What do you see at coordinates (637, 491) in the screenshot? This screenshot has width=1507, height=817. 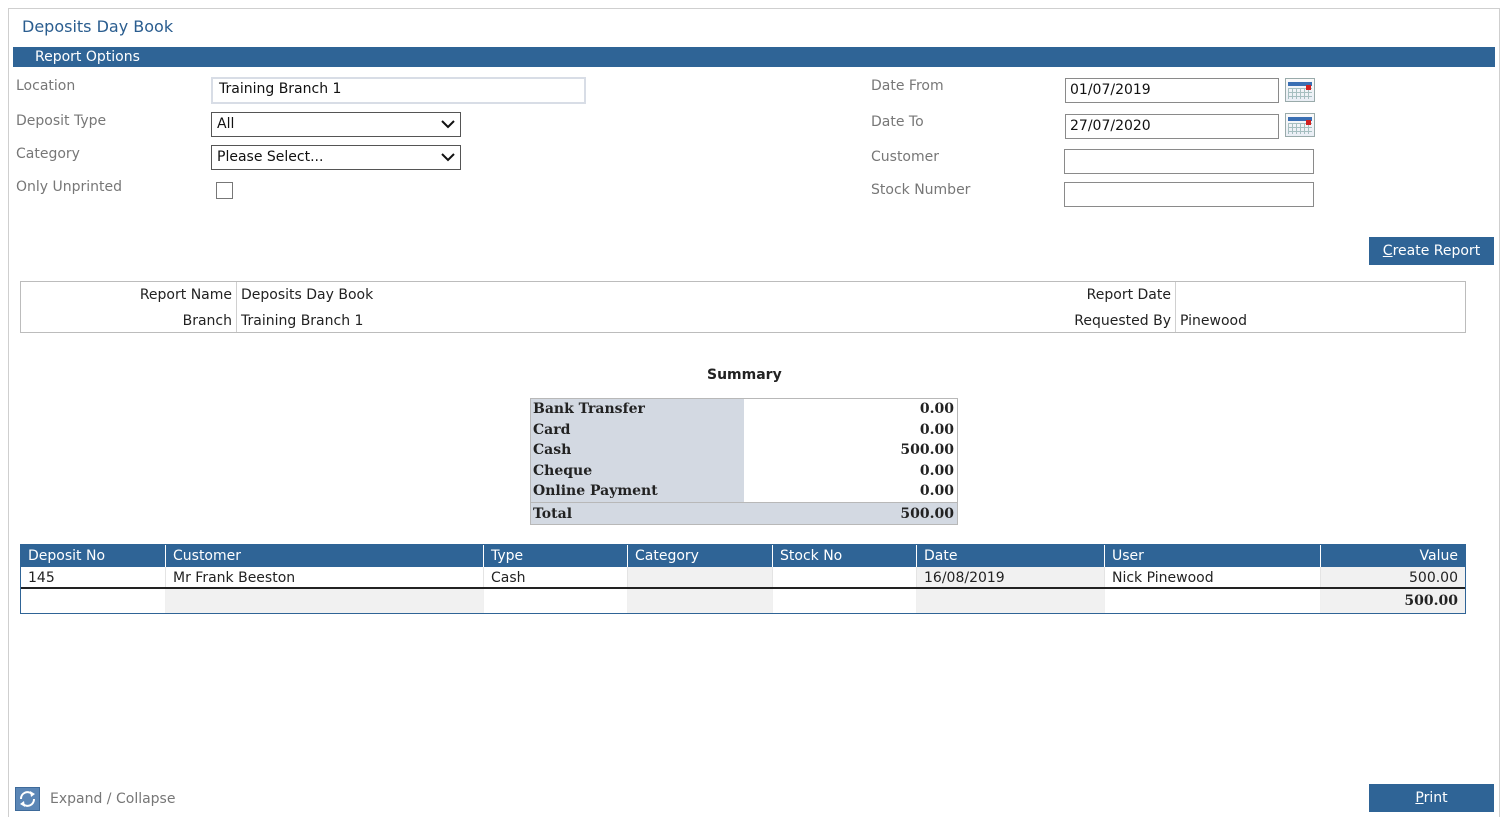 I see `summary-label: Online Payment` at bounding box center [637, 491].